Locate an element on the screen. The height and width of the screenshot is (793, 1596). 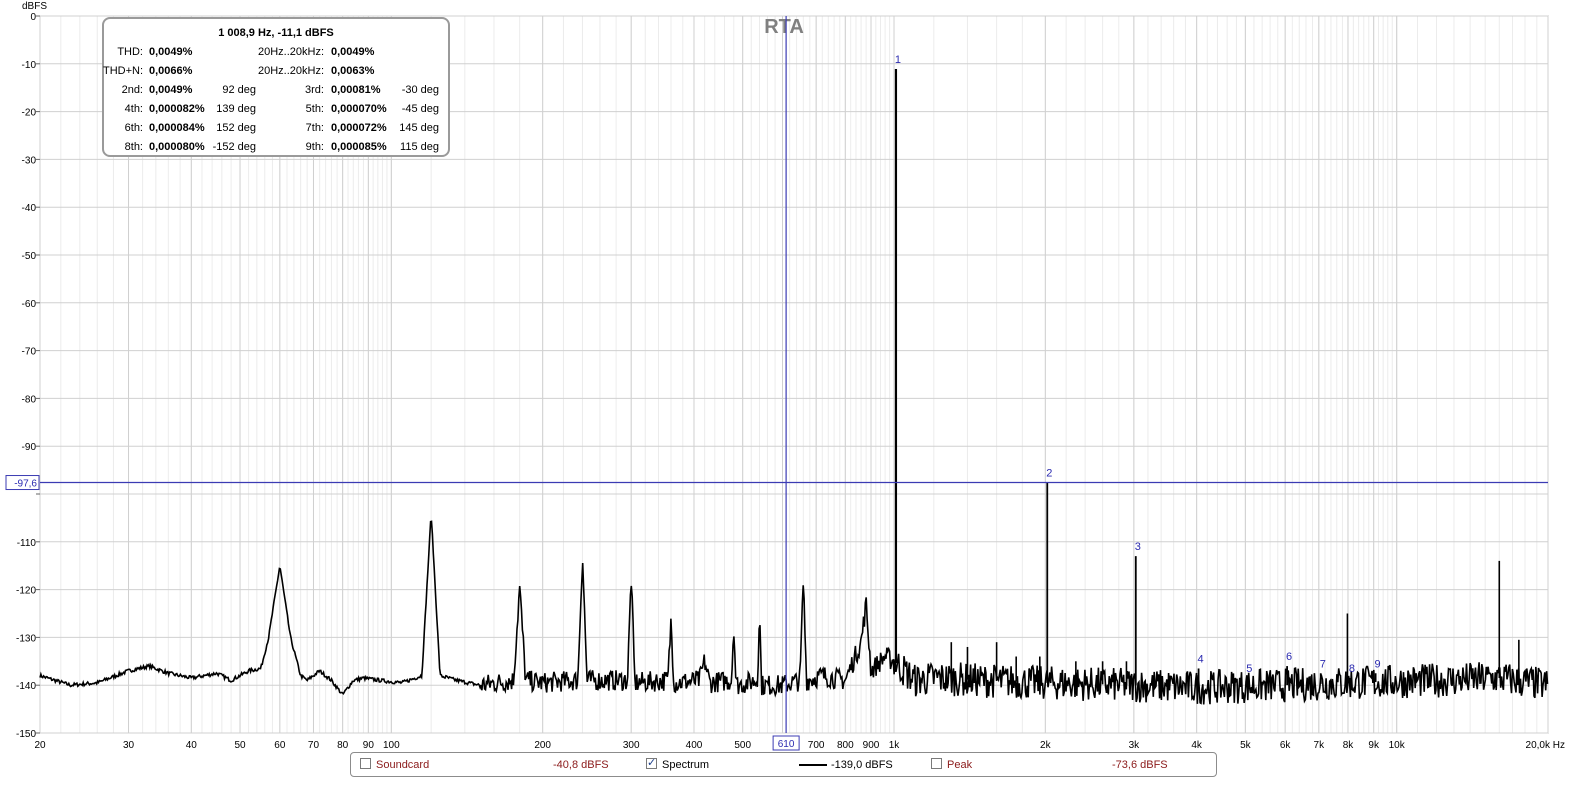
thdn-band-label: 20Hz..20kHz: is located at coordinates (290, 71).